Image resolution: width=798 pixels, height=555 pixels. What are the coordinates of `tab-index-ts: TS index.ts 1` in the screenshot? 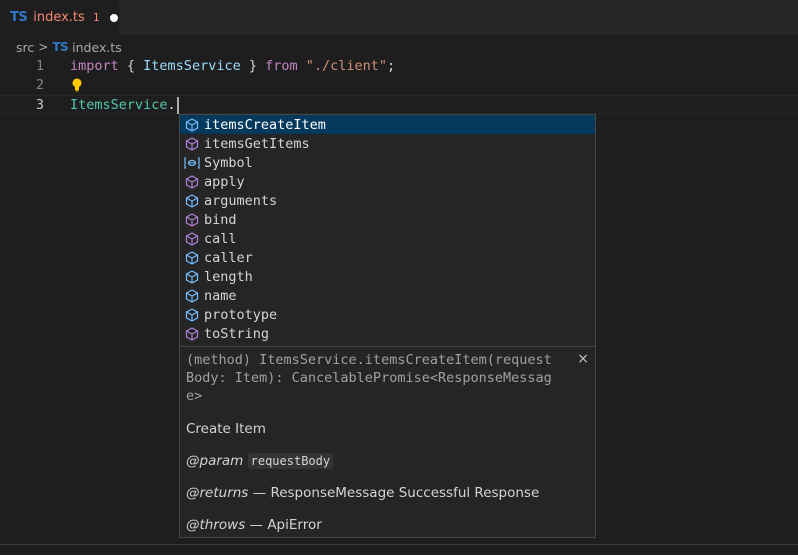 It's located at (59, 17).